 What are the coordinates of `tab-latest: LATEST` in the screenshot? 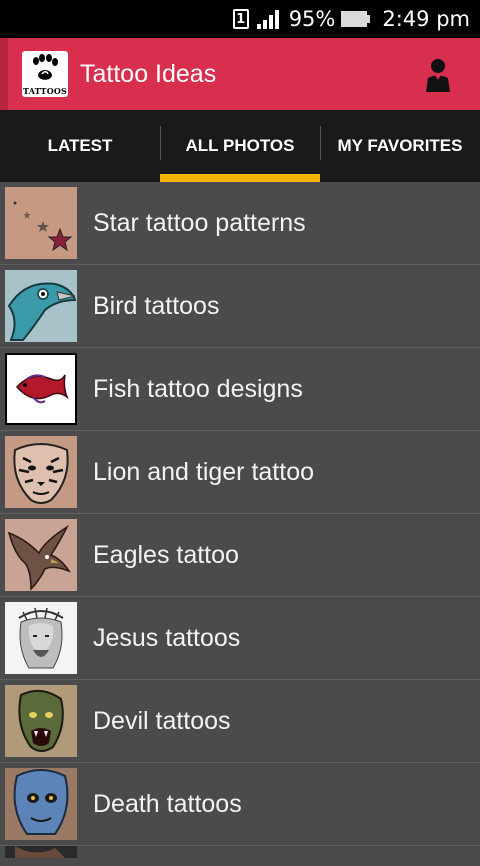 It's located at (80, 146).